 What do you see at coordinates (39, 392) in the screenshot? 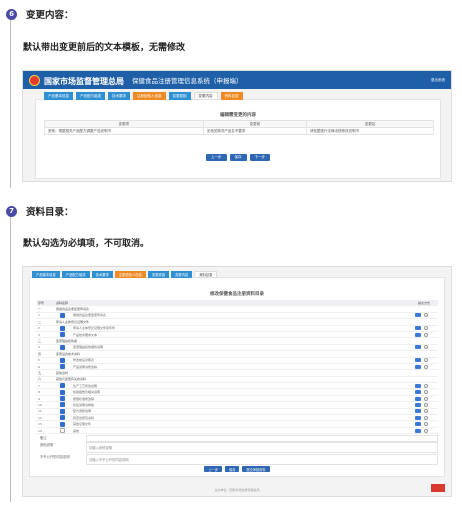
I see `row-number: 8` at bounding box center [39, 392].